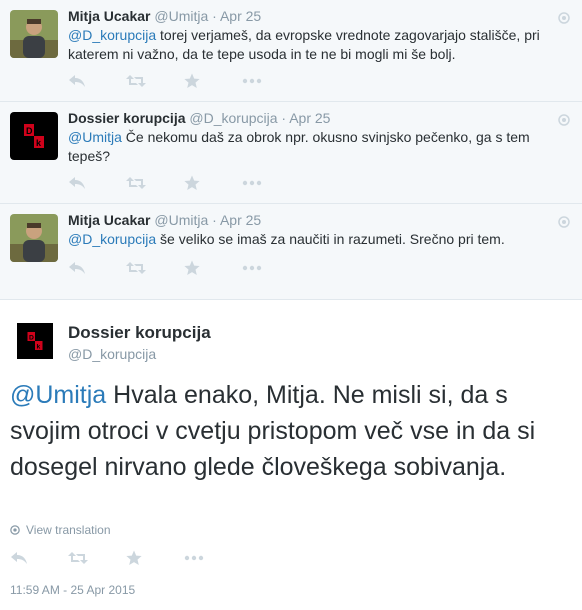 This screenshot has height=610, width=582. I want to click on view-translation-link: View translation, so click(60, 530).